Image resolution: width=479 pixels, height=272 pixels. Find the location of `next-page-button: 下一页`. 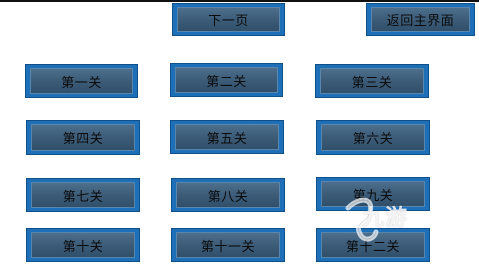

next-page-button: 下一页 is located at coordinates (228, 19).